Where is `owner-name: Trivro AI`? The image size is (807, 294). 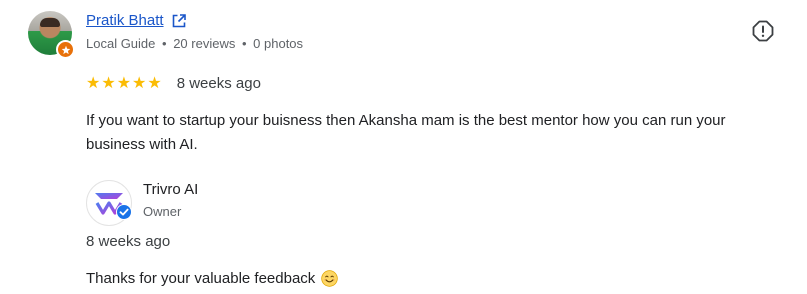
owner-name: Trivro AI is located at coordinates (171, 189).